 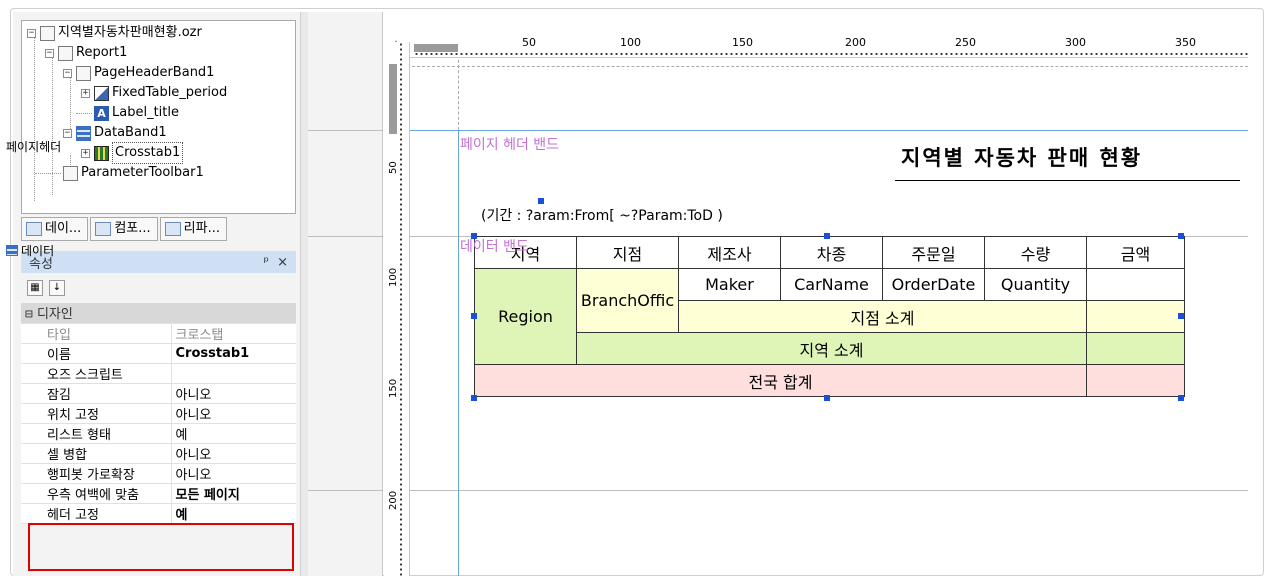 What do you see at coordinates (965, 42) in the screenshot?
I see `ruler-label: 250` at bounding box center [965, 42].